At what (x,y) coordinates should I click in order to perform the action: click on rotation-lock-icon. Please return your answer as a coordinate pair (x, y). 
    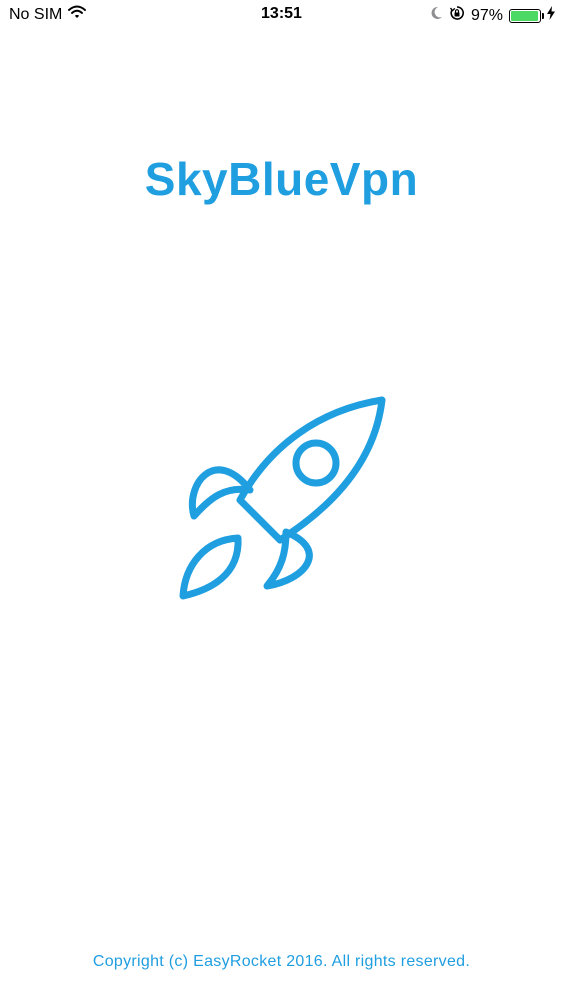
    Looking at the image, I should click on (457, 15).